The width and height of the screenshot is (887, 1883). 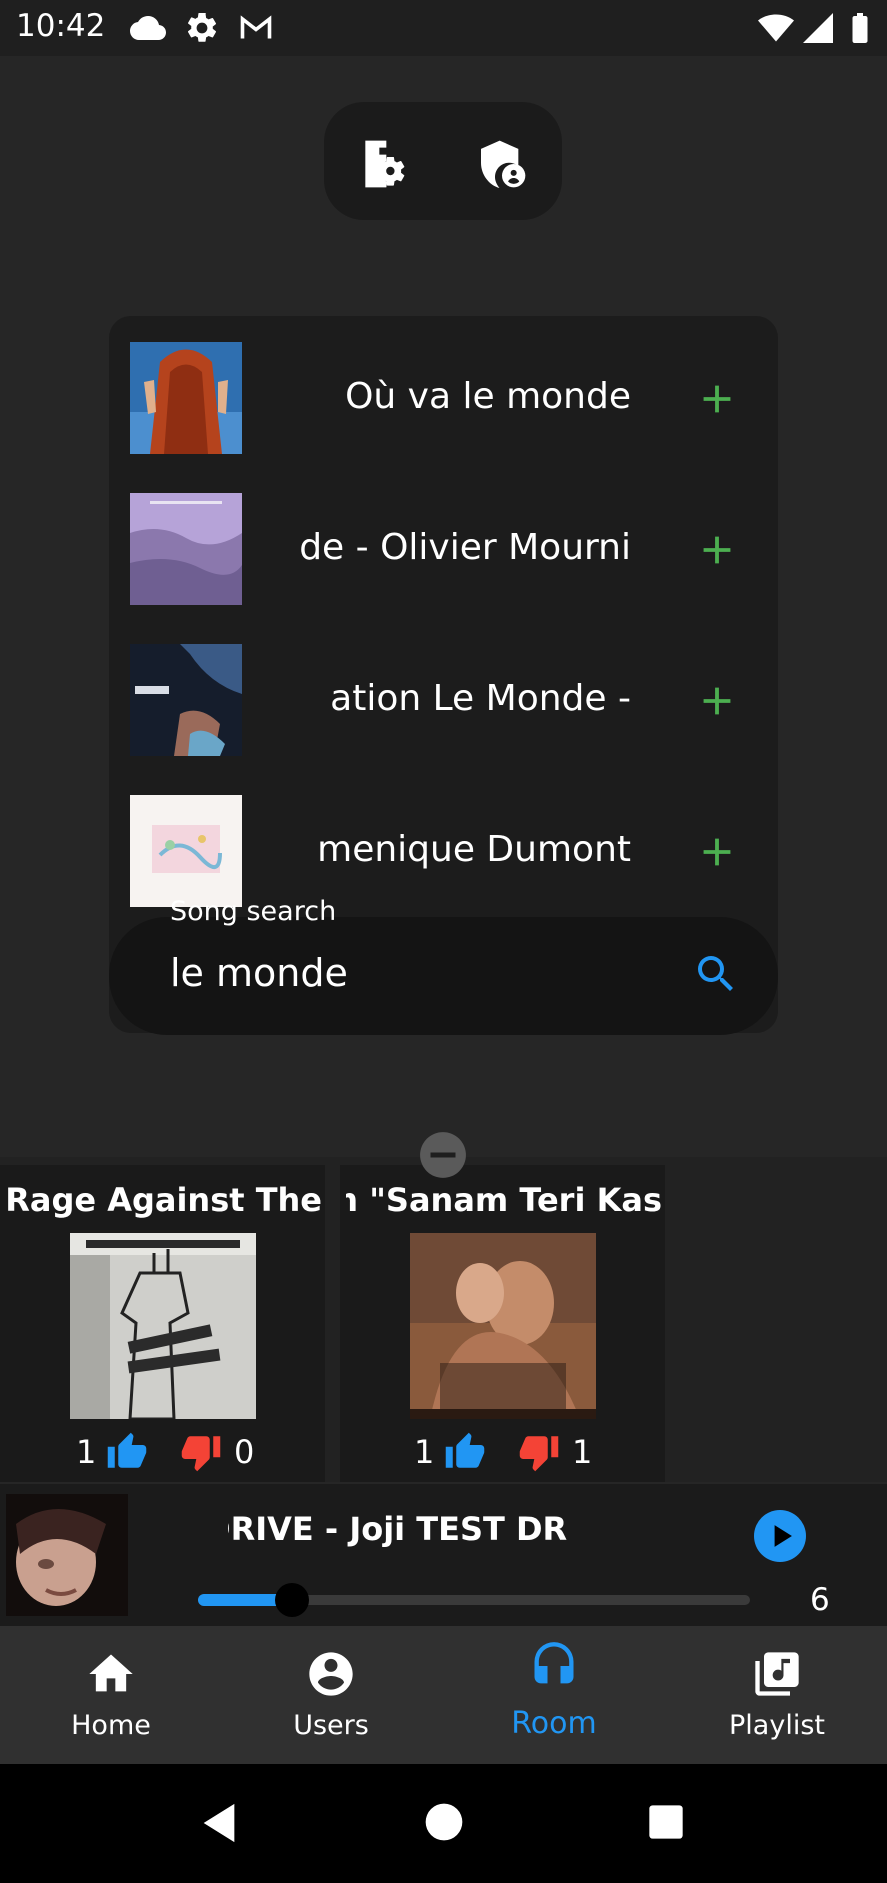 I want to click on search-result-item: de - Olivier Mourni, so click(x=443, y=542).